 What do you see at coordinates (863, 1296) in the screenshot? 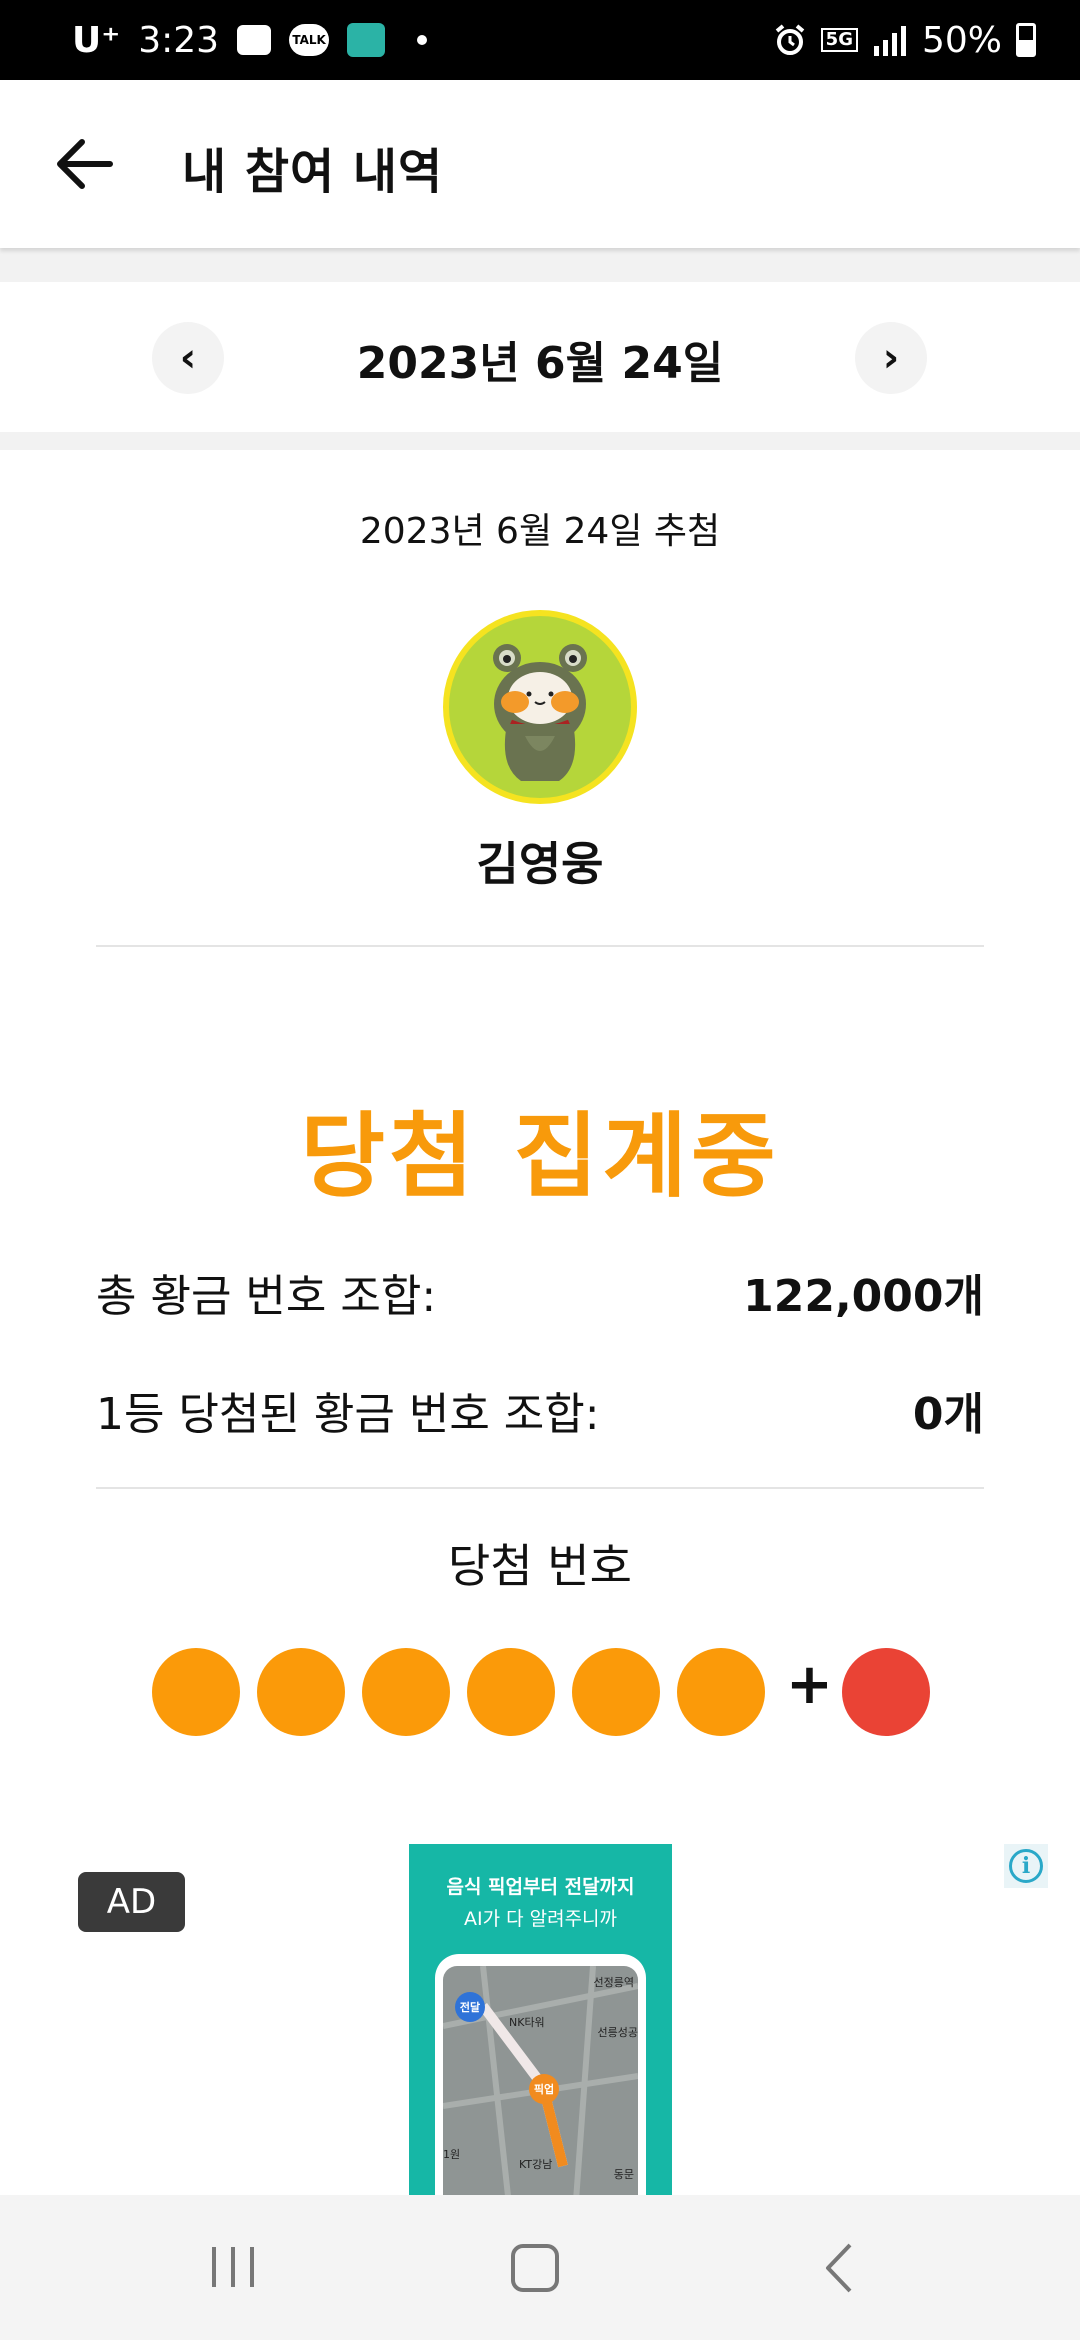
I see `total-combinations-value: 122,000개` at bounding box center [863, 1296].